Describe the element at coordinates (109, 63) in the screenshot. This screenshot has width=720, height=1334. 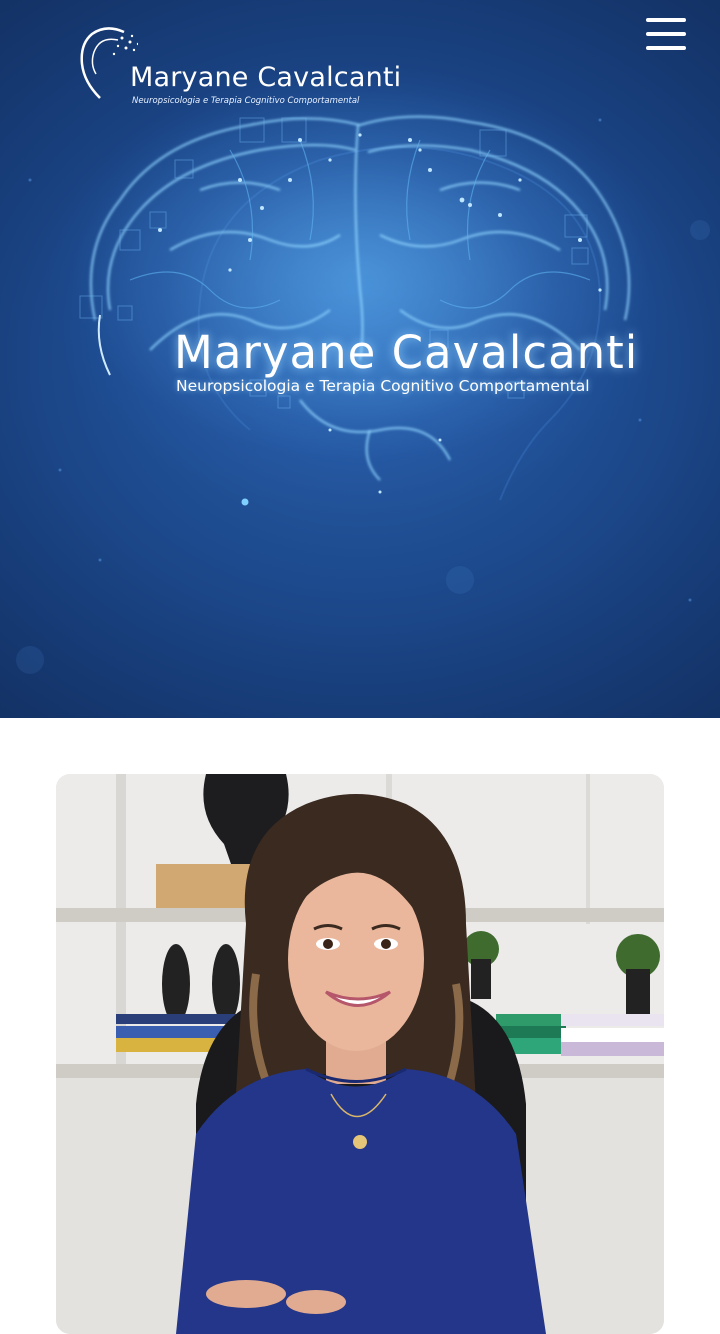
I see `head-profile-icon` at that location.